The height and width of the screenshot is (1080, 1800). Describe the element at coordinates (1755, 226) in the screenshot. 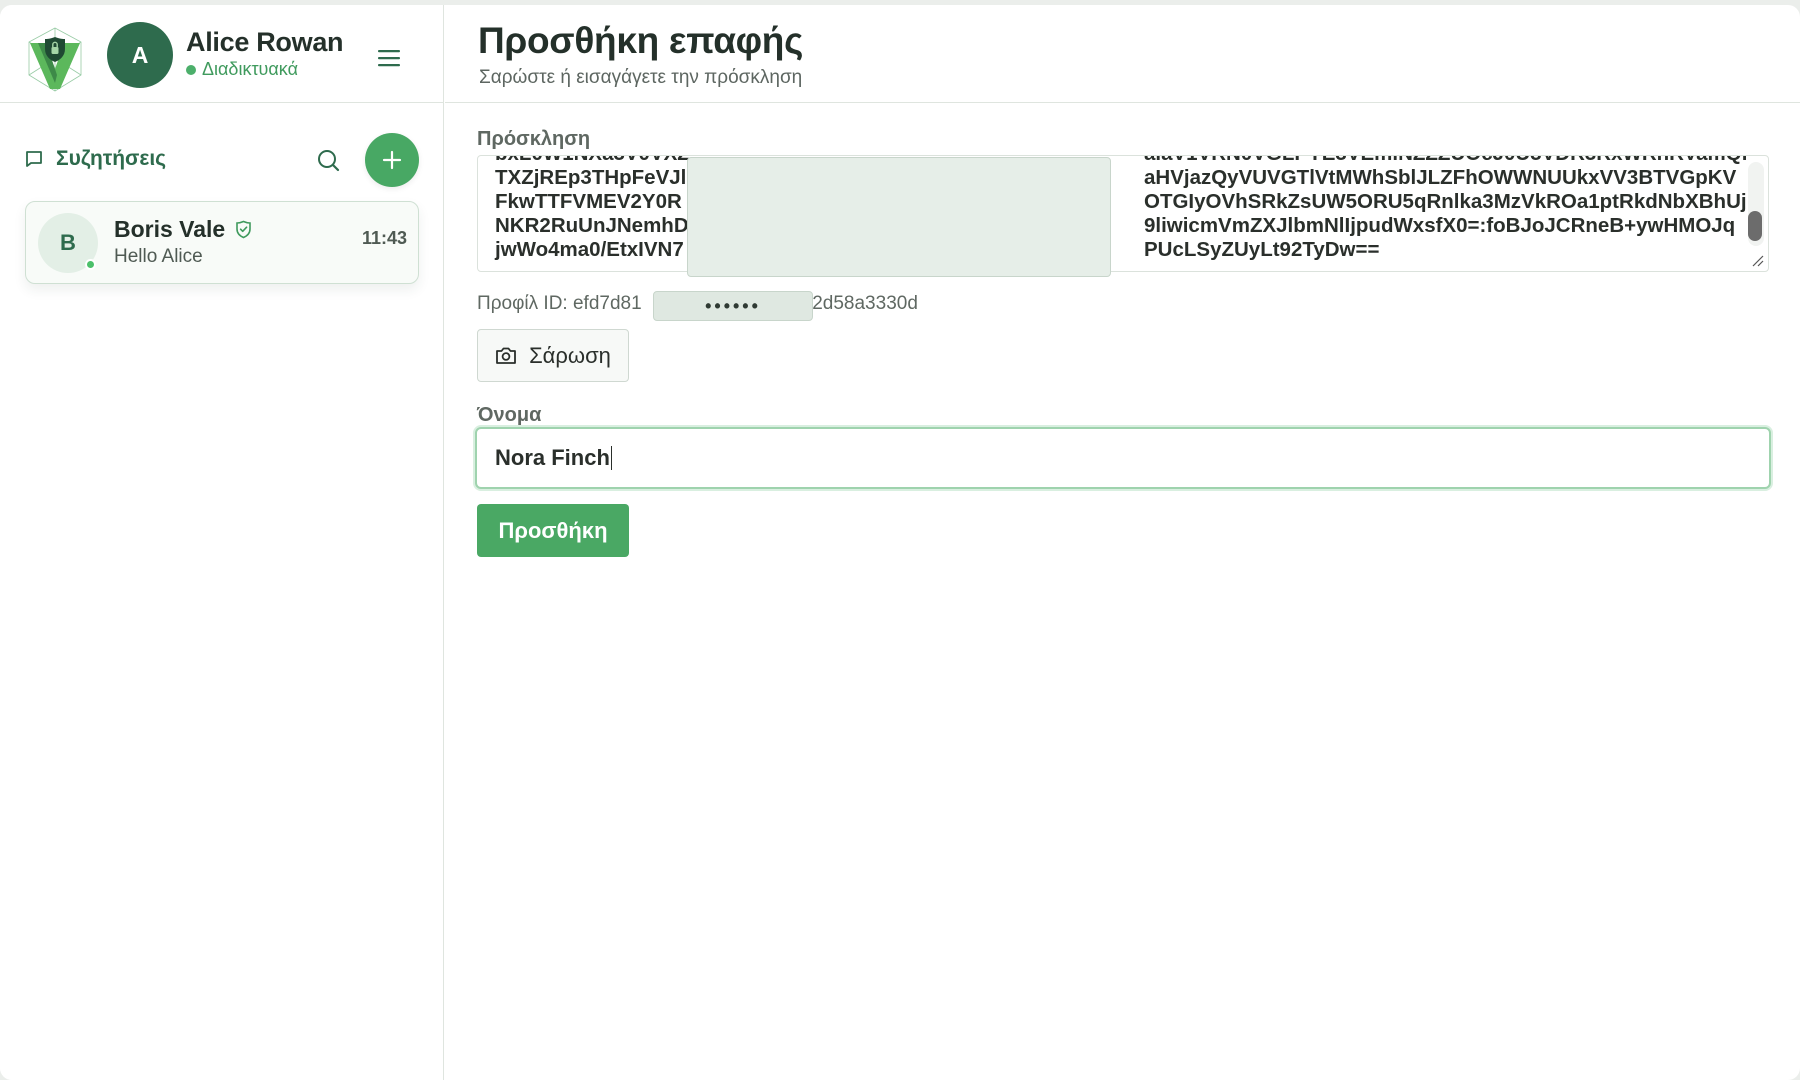

I see `scrollbar-thumb` at that location.